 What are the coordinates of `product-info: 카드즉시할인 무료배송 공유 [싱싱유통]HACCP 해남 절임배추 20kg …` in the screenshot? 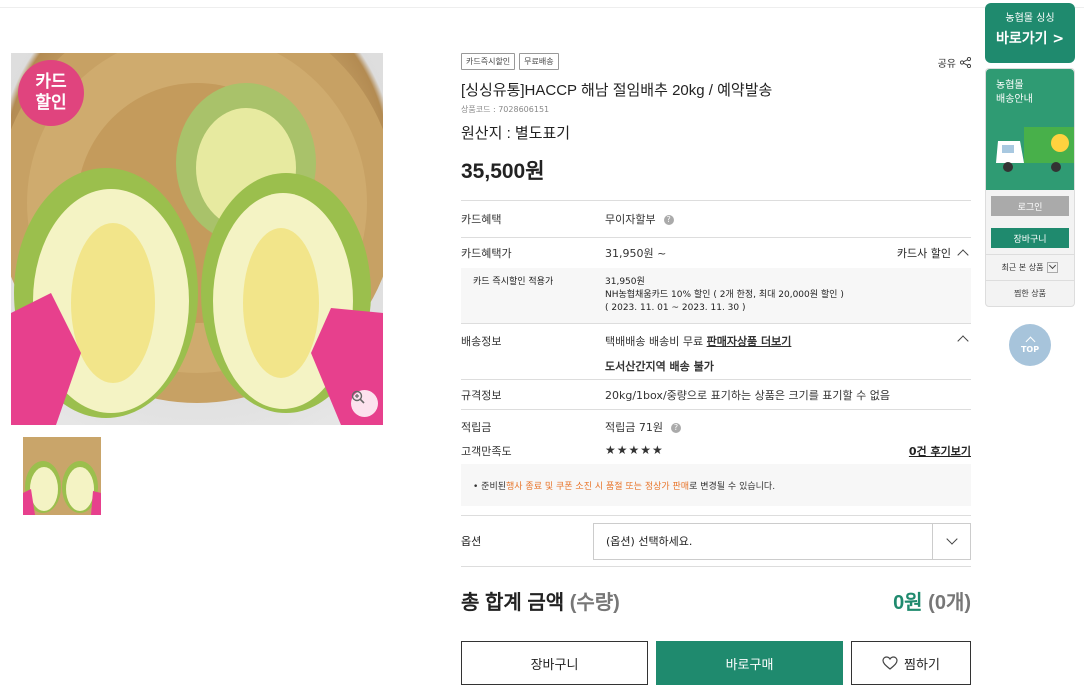 It's located at (716, 119).